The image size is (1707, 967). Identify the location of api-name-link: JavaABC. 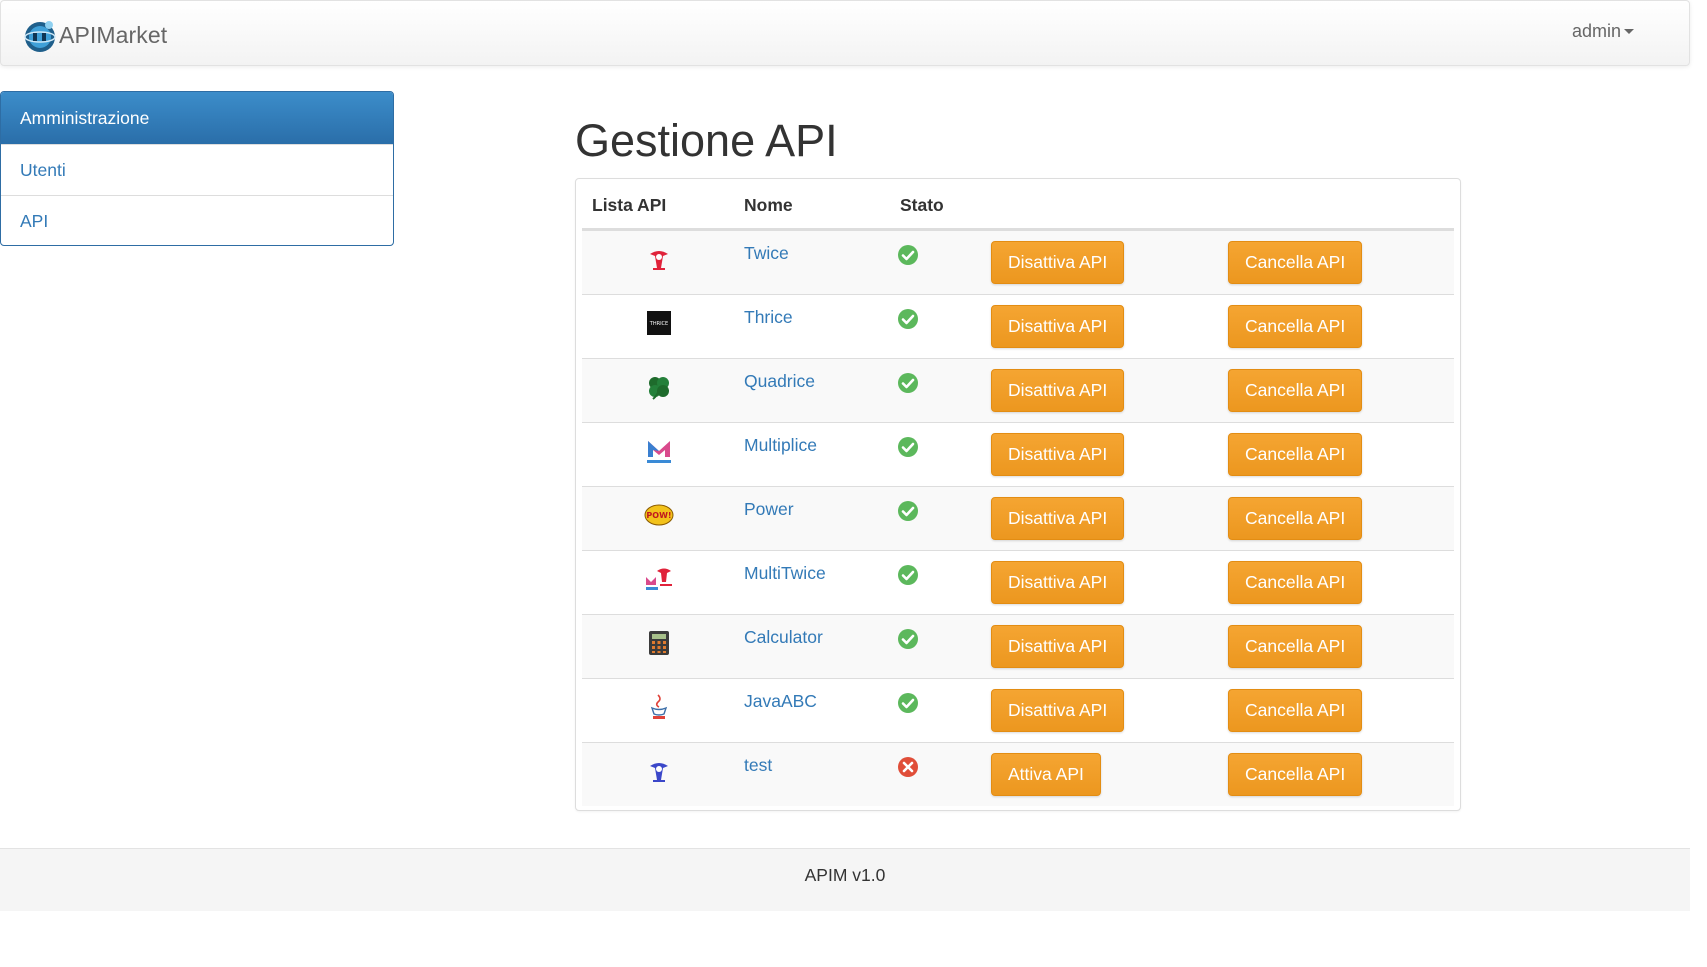
(780, 701).